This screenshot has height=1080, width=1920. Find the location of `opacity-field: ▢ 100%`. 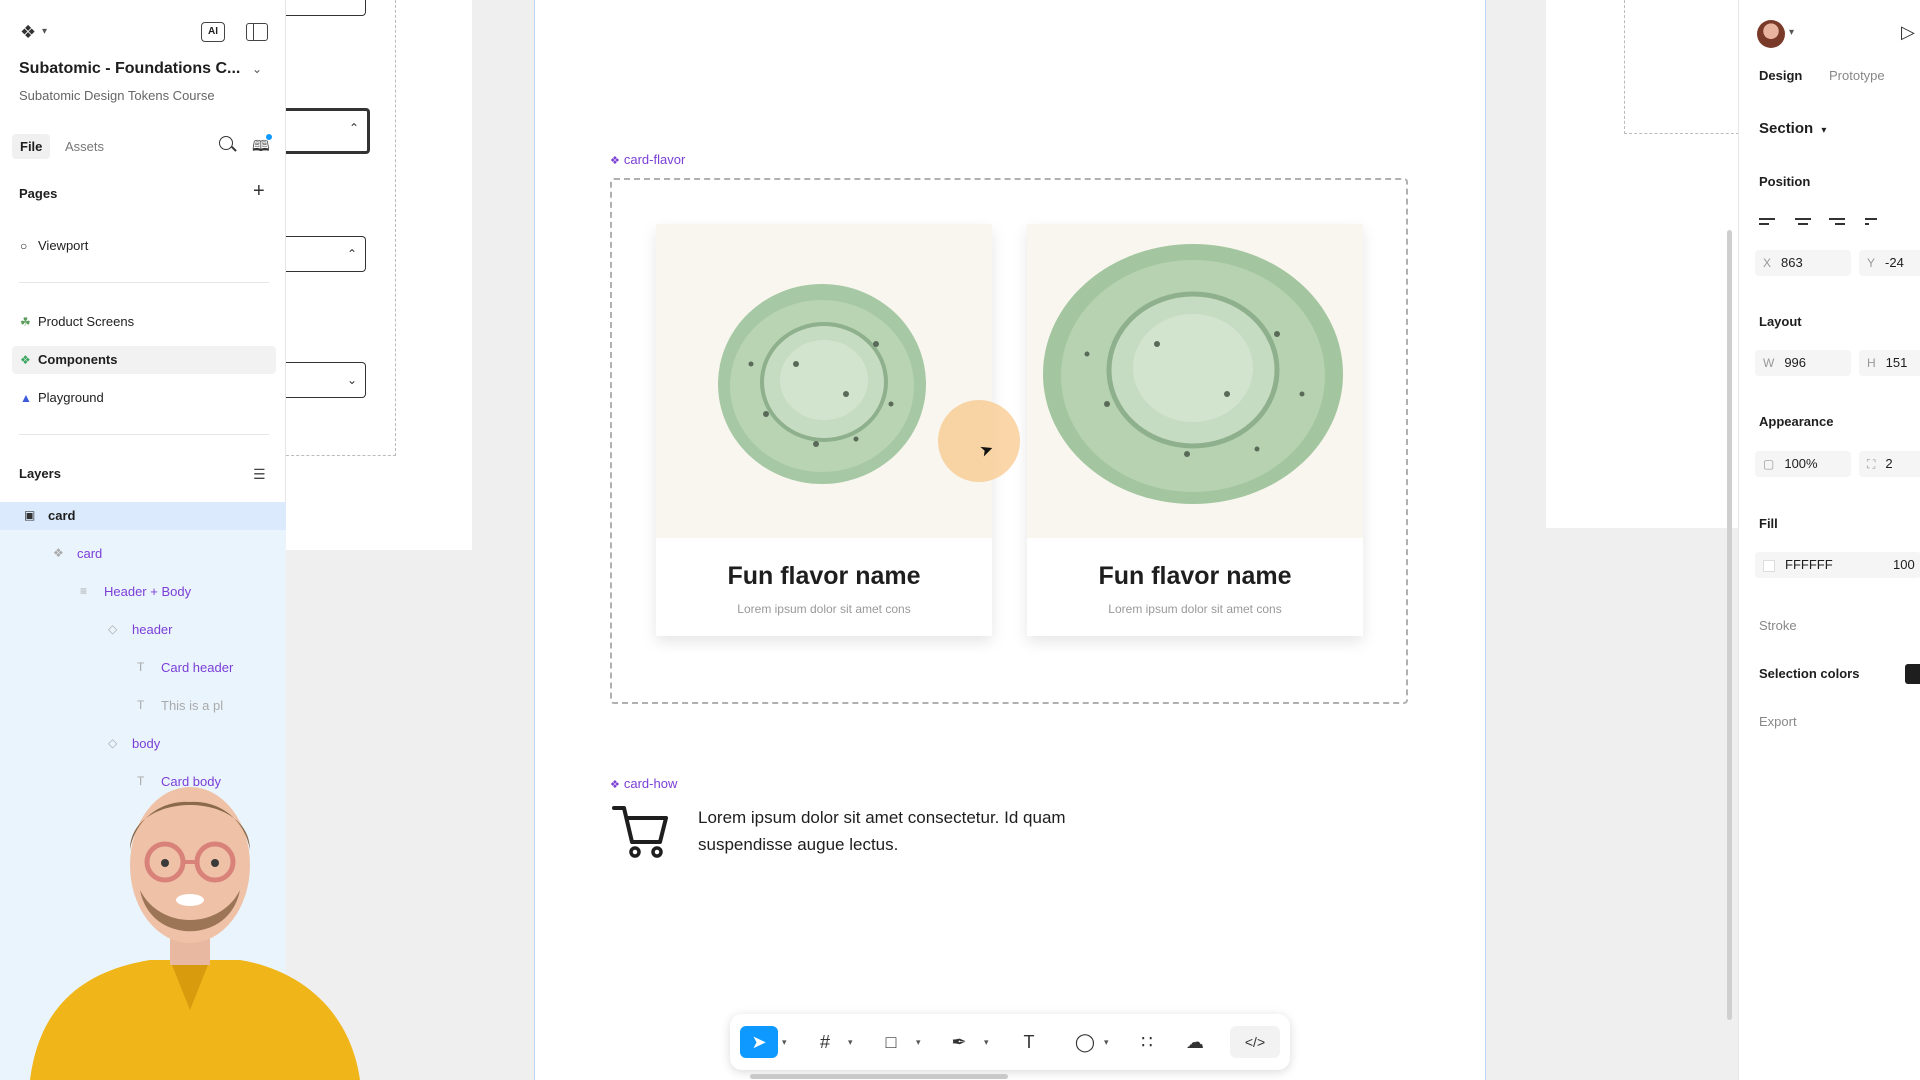

opacity-field: ▢ 100% is located at coordinates (1803, 464).